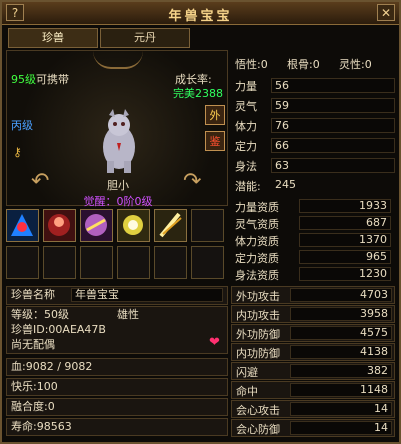 This screenshot has height=444, width=401. Describe the element at coordinates (251, 64) in the screenshot. I see `wuxing-stat: 悟性:0` at that location.